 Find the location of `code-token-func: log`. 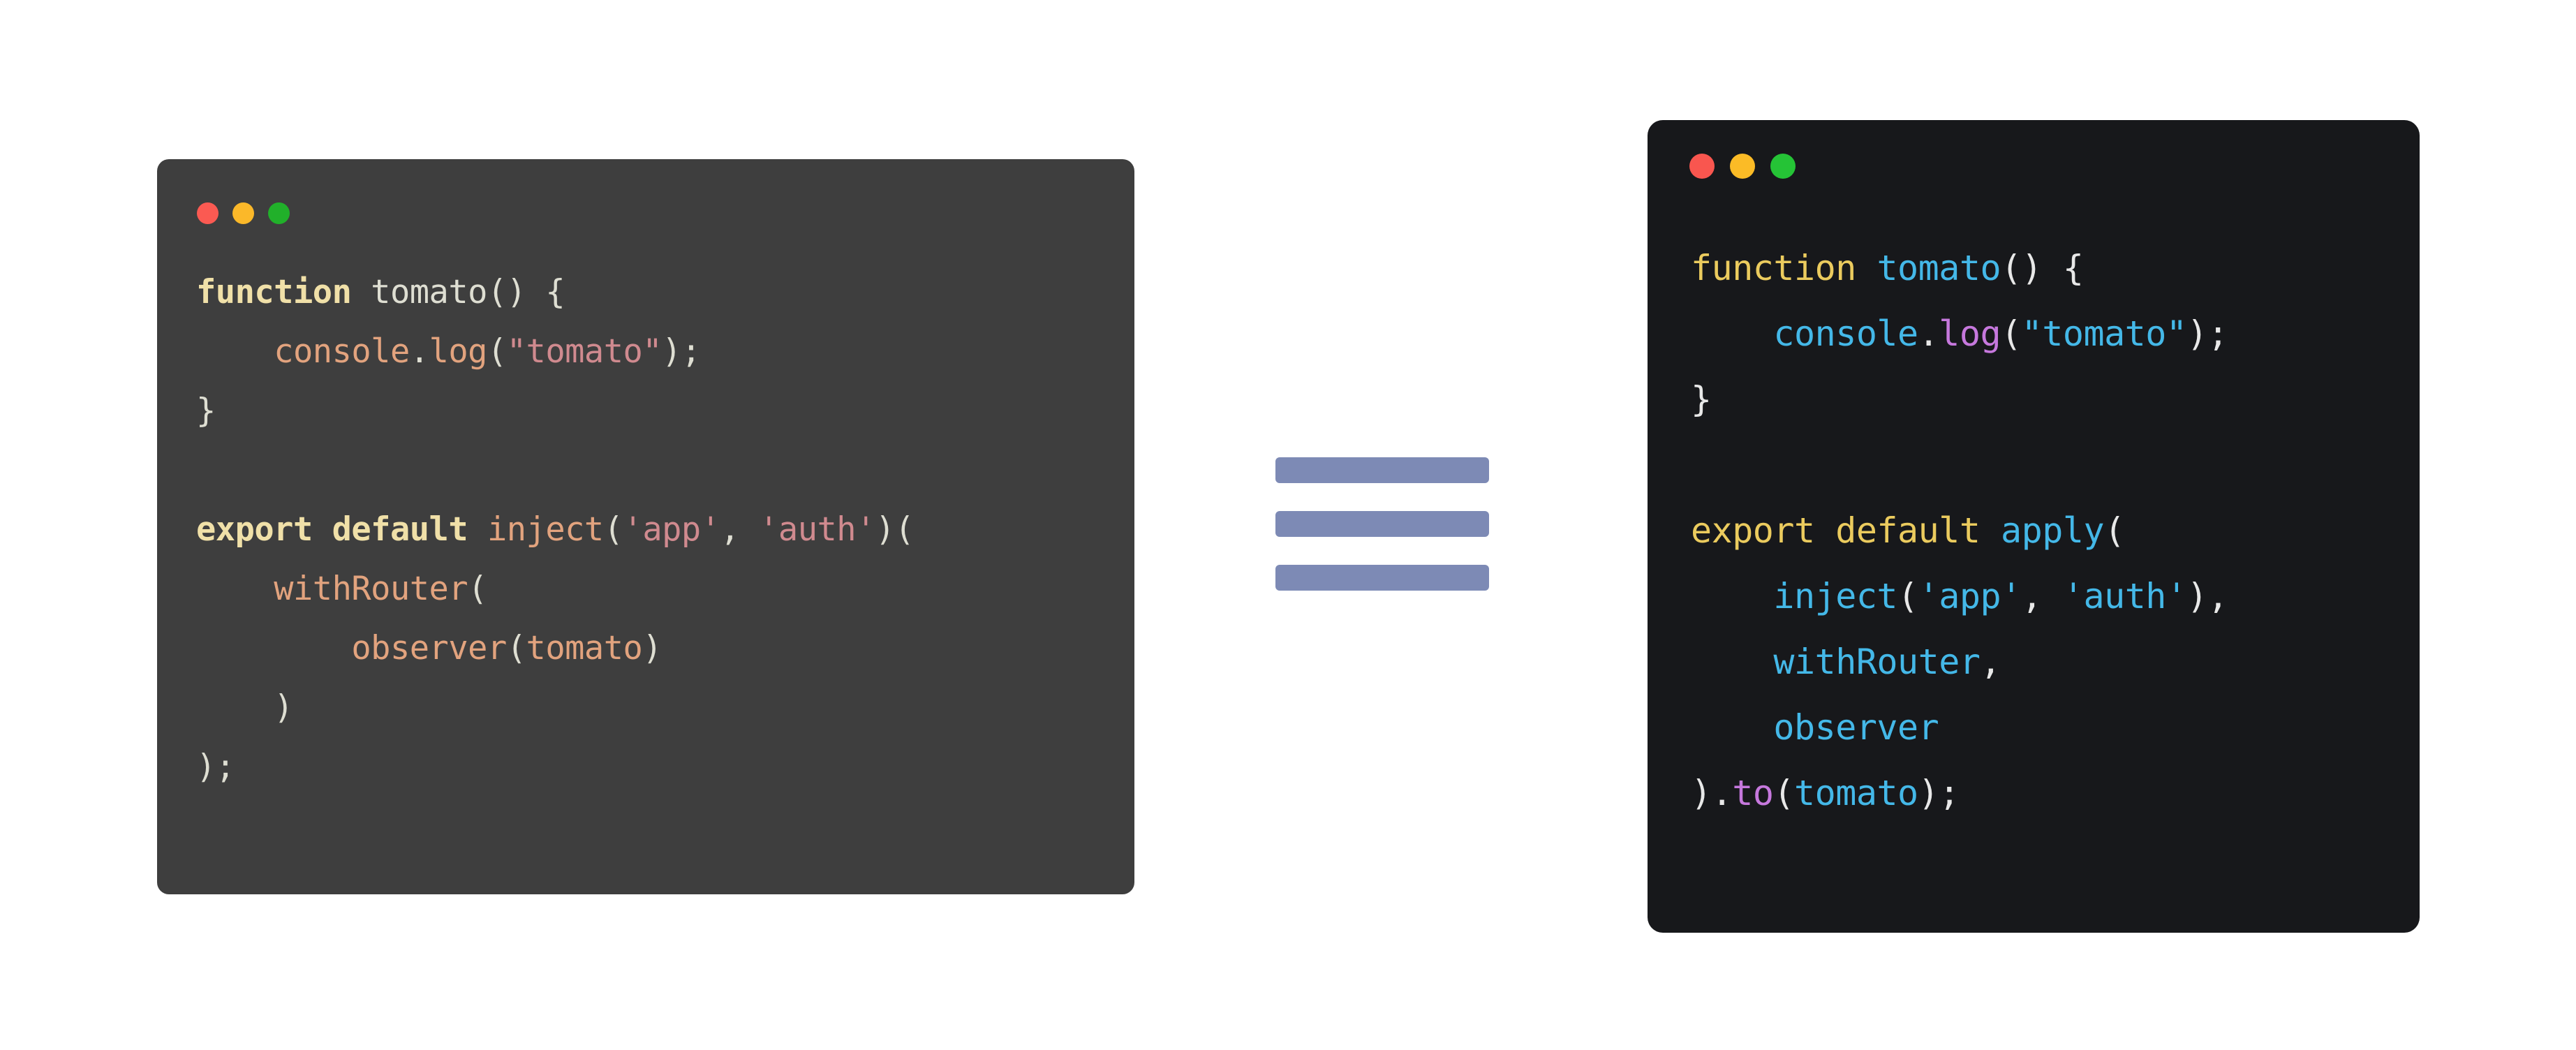

code-token-func: log is located at coordinates (458, 351).